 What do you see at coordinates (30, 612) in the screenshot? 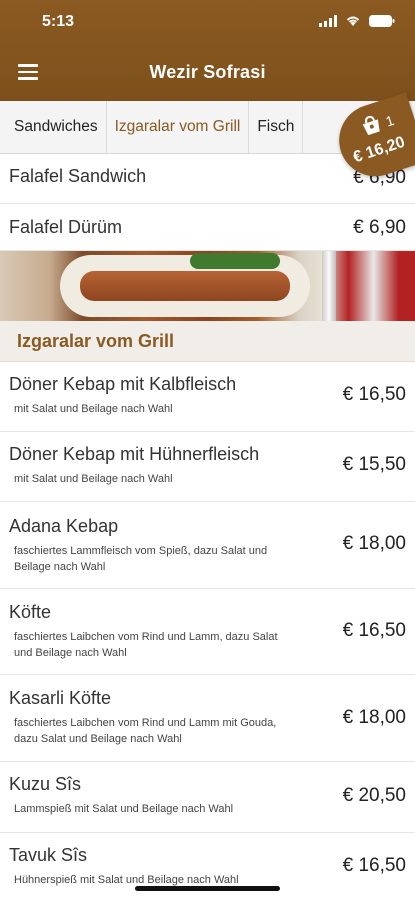
I see `item-name: Köfte` at bounding box center [30, 612].